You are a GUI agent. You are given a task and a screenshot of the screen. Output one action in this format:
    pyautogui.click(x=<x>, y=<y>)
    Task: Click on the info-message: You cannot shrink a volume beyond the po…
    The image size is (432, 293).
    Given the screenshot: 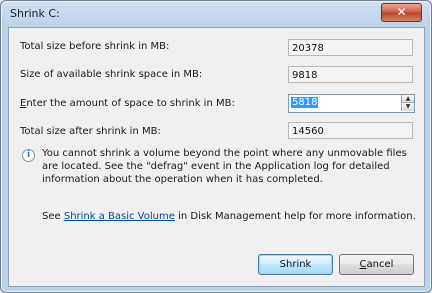 What is the action you would take?
    pyautogui.click(x=224, y=166)
    